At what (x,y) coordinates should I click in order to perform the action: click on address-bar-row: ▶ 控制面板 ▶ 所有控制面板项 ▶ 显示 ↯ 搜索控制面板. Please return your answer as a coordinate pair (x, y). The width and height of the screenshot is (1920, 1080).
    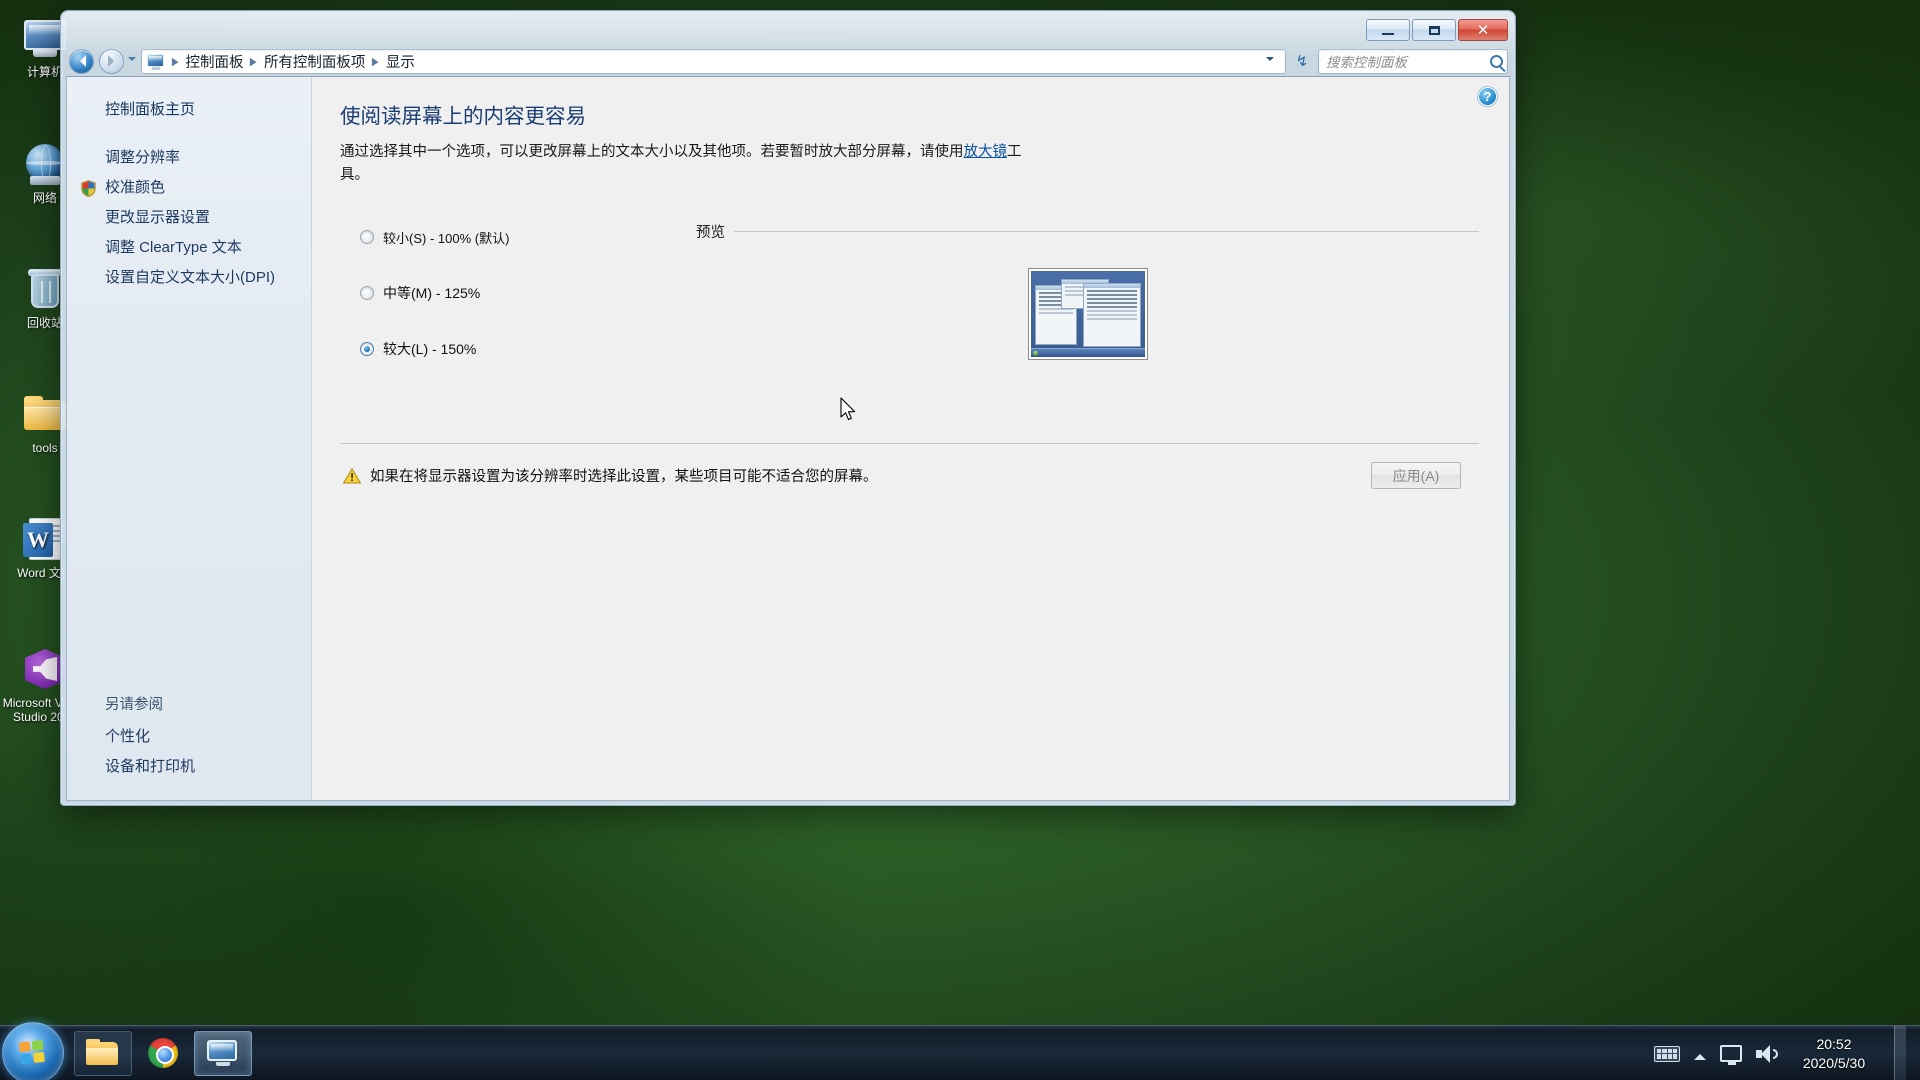
    Looking at the image, I should click on (788, 61).